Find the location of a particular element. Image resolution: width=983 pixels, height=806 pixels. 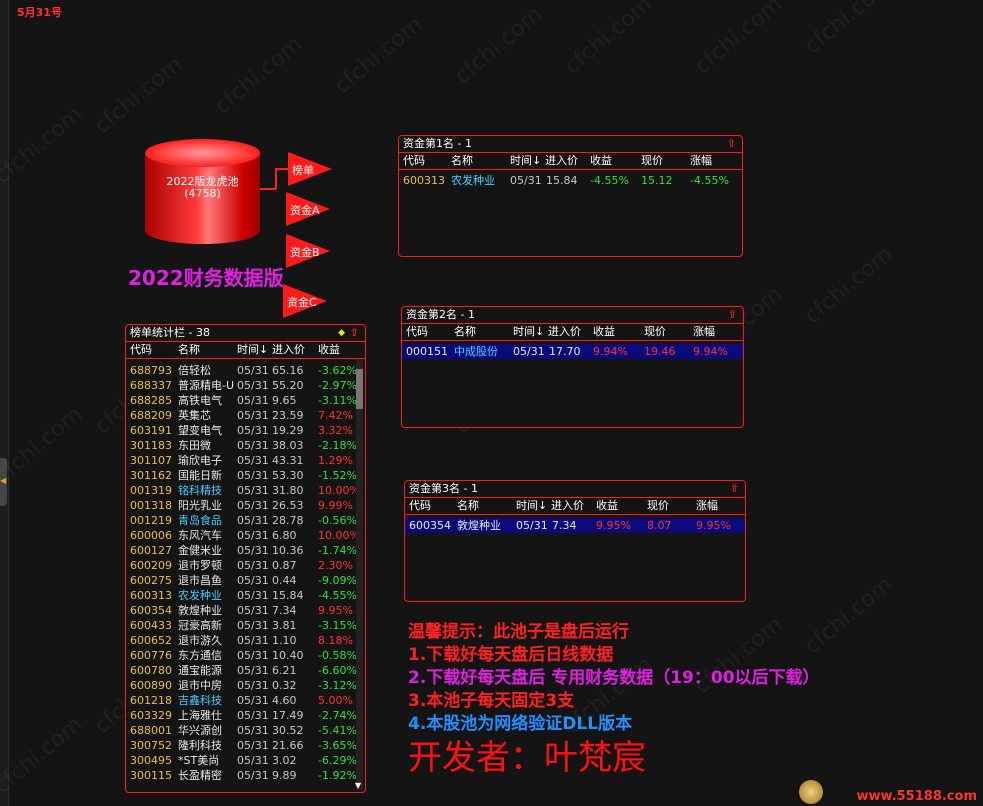

entry-price: 31.80 is located at coordinates (288, 490).